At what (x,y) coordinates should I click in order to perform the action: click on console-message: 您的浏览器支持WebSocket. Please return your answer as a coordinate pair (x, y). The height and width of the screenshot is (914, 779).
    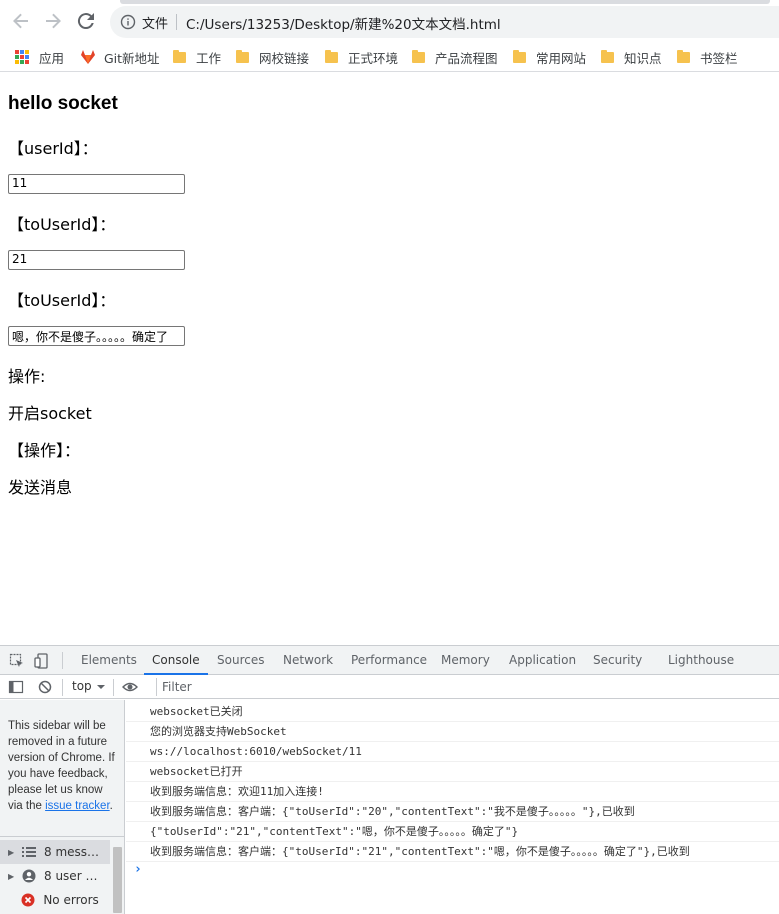
    Looking at the image, I should click on (452, 732).